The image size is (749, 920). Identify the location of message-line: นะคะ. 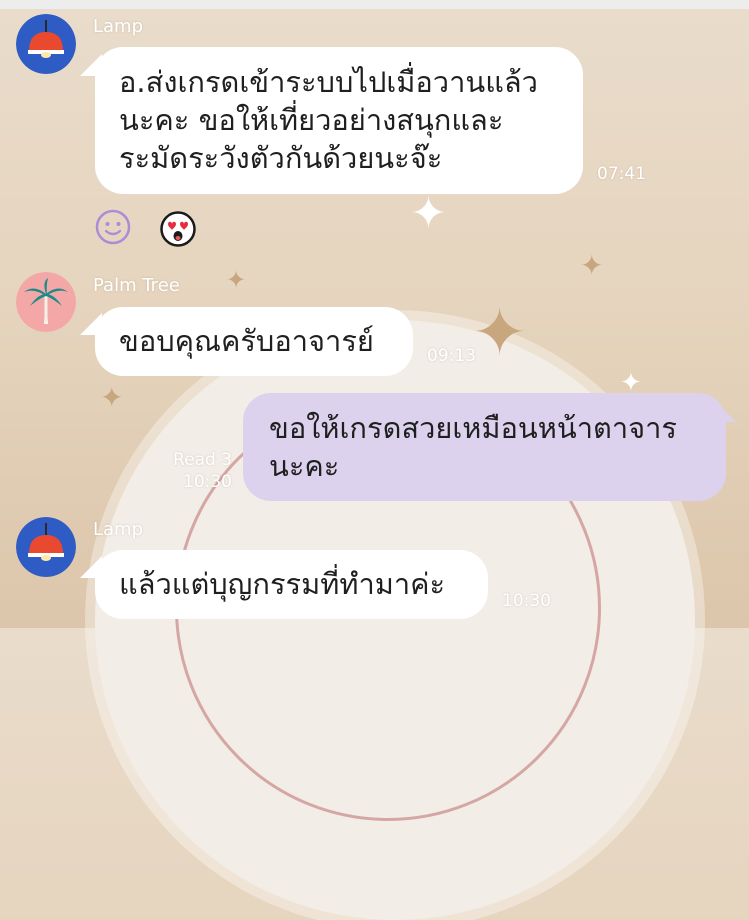
(304, 466).